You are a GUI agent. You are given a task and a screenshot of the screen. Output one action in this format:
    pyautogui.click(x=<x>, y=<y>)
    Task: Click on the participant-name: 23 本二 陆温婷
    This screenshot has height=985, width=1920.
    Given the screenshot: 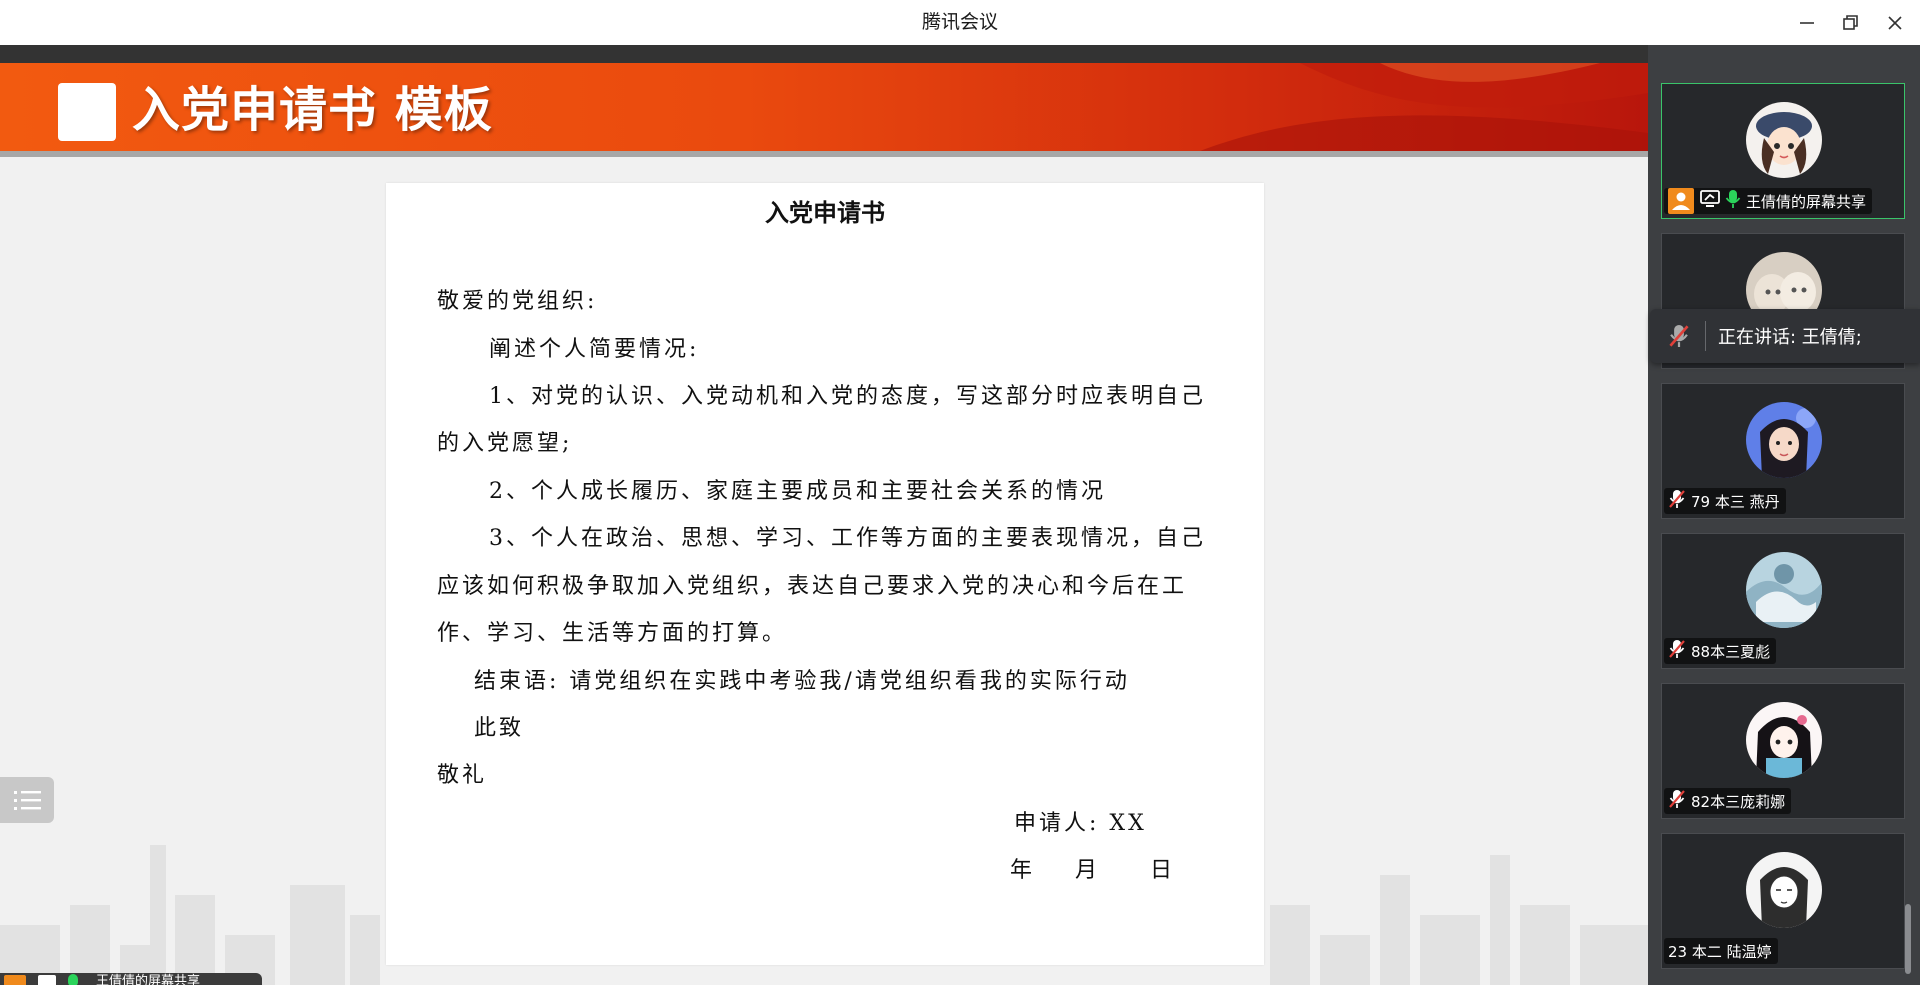 What is the action you would take?
    pyautogui.click(x=1720, y=951)
    